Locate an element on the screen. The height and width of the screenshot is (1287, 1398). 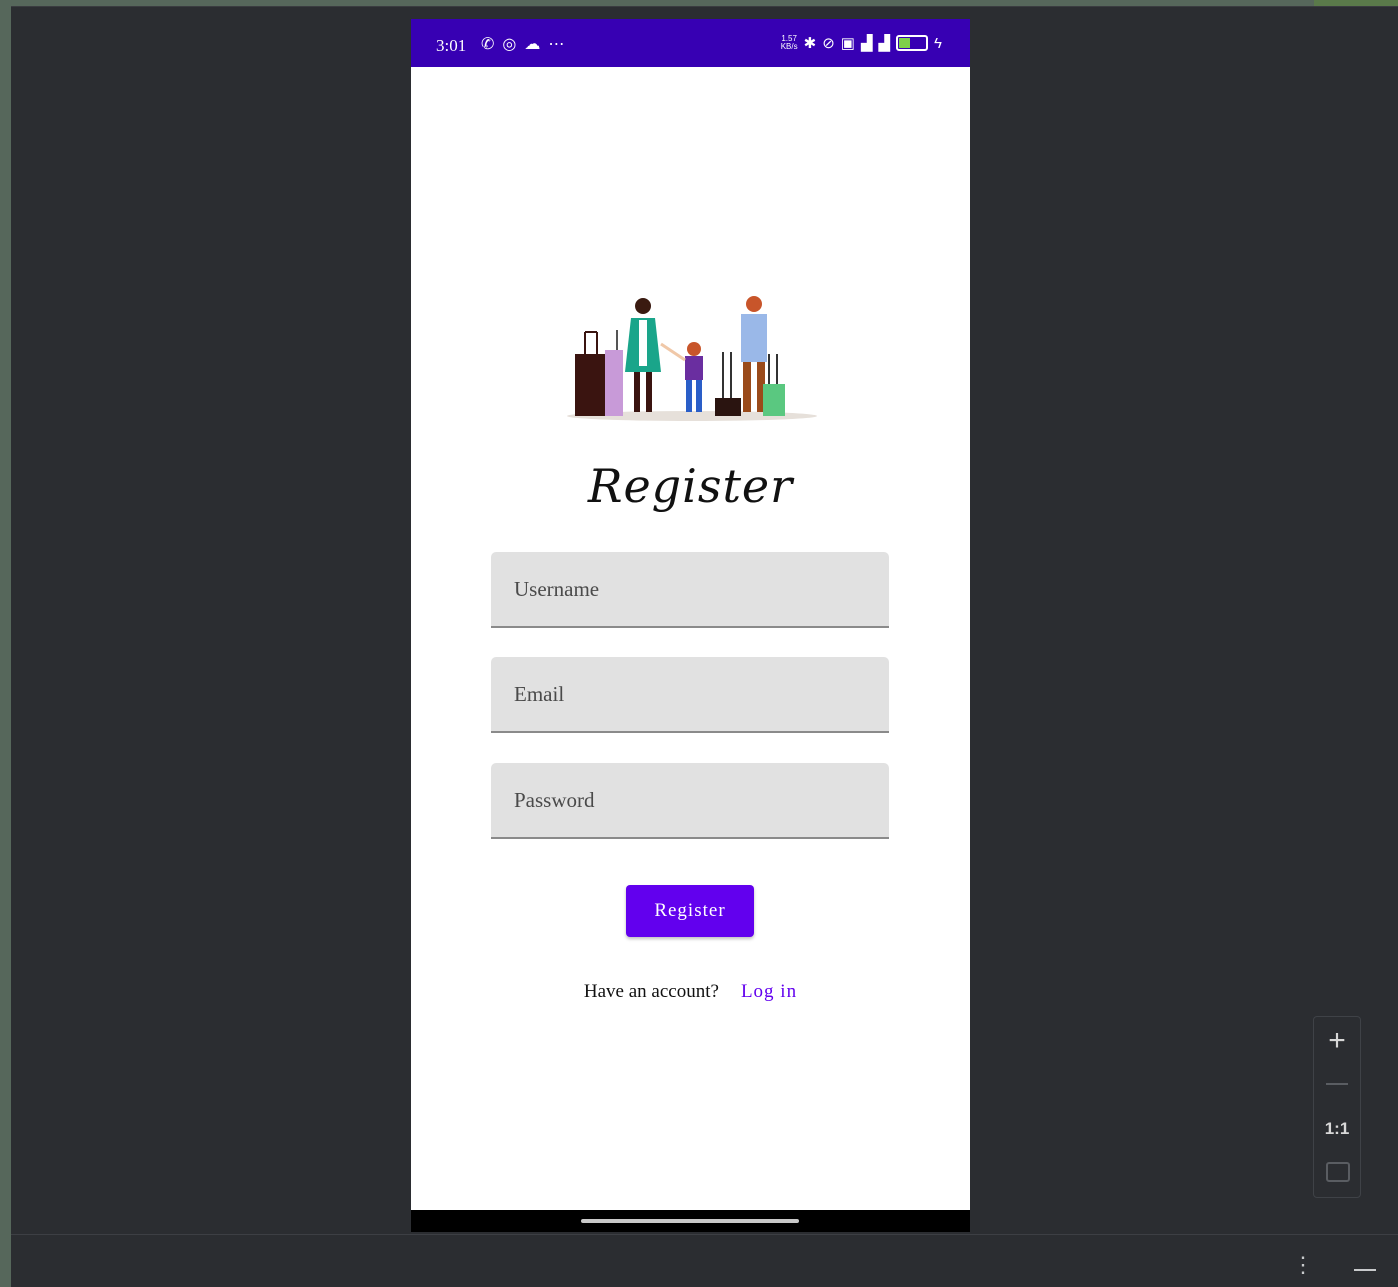
email-input is located at coordinates (690, 694).